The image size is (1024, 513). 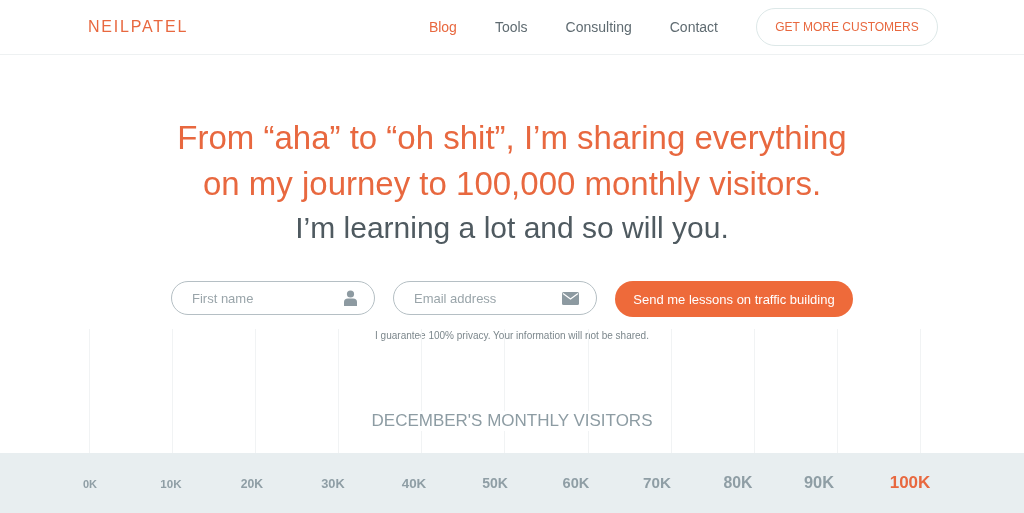 What do you see at coordinates (495, 483) in the screenshot?
I see `scale-label: 50K` at bounding box center [495, 483].